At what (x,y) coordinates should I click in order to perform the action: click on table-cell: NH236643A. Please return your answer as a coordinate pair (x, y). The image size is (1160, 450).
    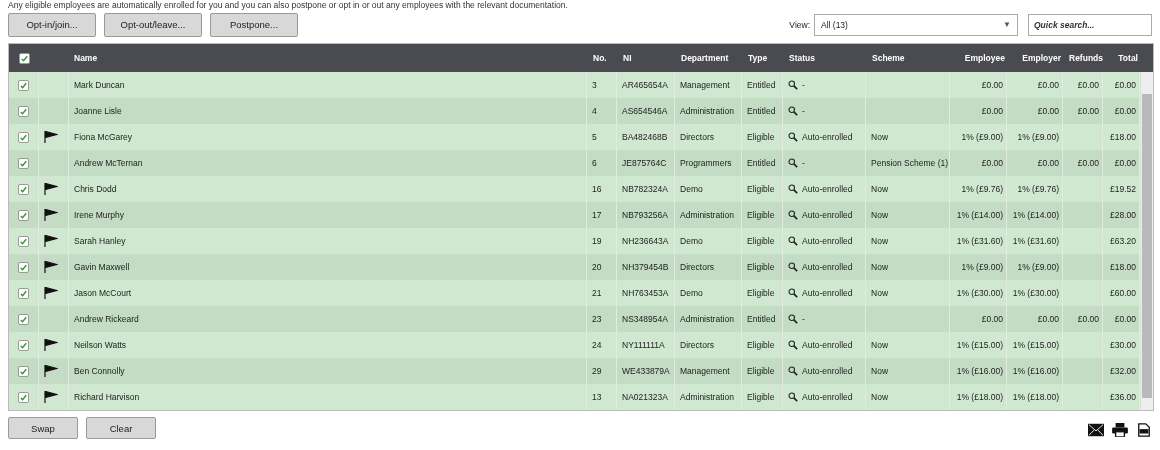
    Looking at the image, I should click on (645, 241).